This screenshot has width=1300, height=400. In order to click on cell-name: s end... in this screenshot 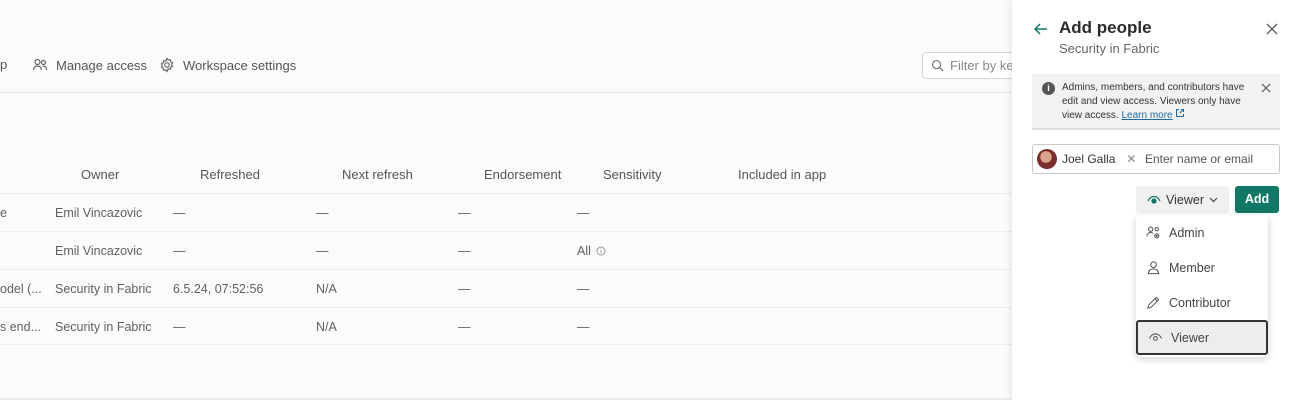, I will do `click(20, 327)`.